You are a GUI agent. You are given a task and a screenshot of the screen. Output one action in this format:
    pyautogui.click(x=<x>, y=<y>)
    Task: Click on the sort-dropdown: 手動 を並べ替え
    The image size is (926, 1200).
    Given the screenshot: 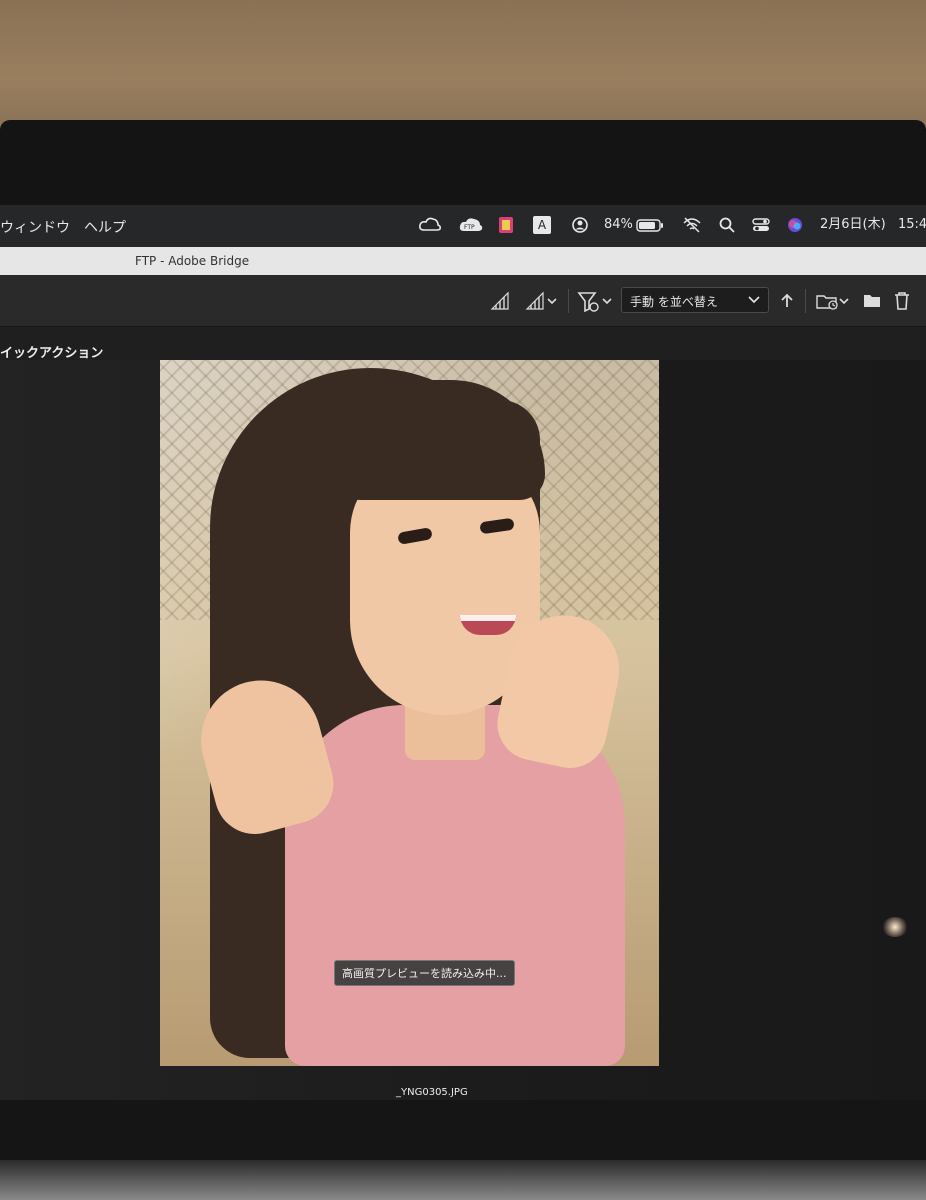 What is the action you would take?
    pyautogui.click(x=695, y=300)
    